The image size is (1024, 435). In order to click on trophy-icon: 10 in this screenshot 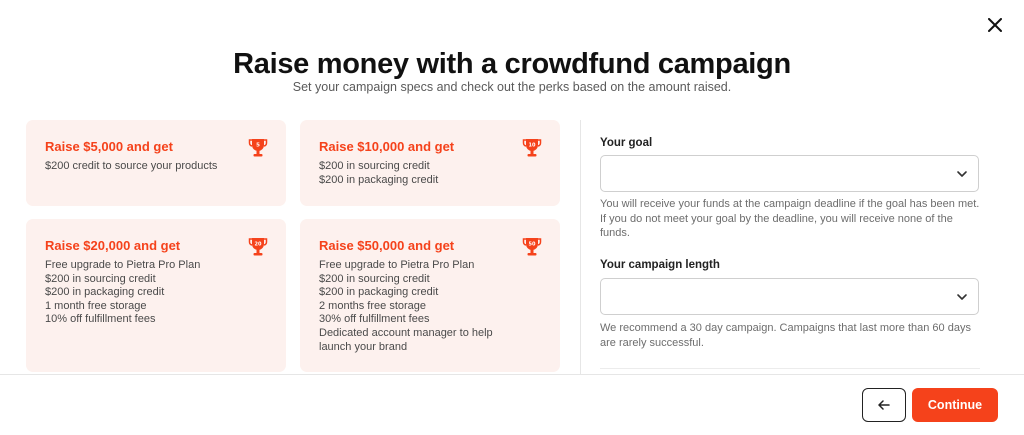, I will do `click(532, 148)`.